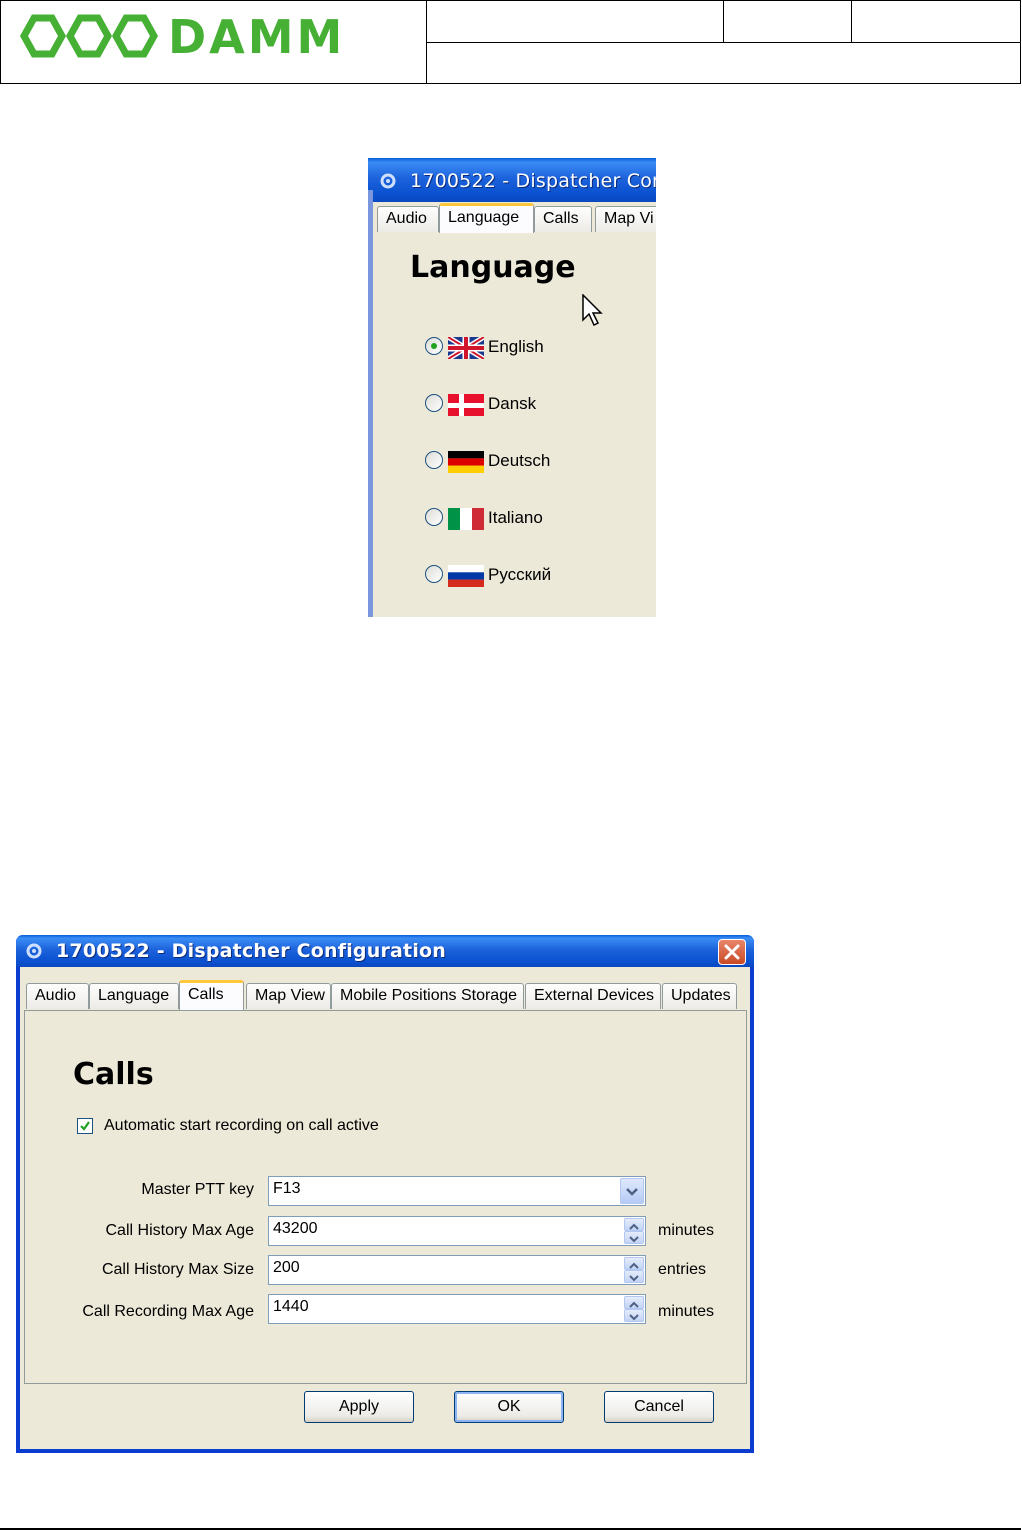 The height and width of the screenshot is (1530, 1022). Describe the element at coordinates (286, 1267) in the screenshot. I see `history-size-value: 200` at that location.